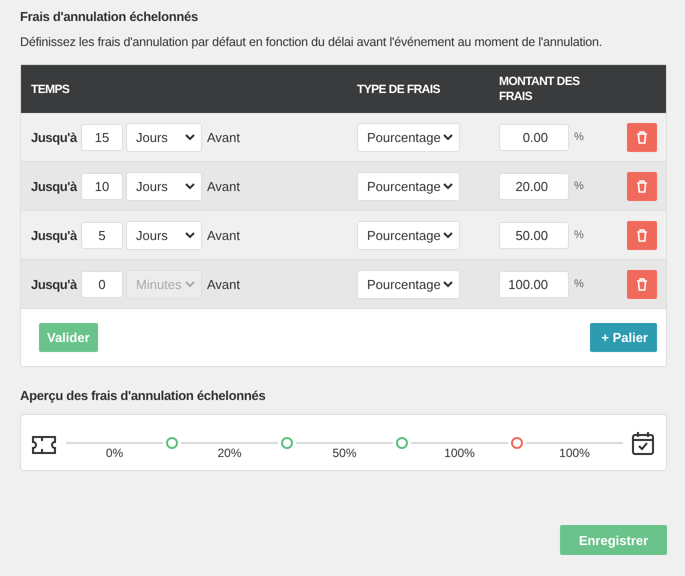 Image resolution: width=685 pixels, height=576 pixels. I want to click on amount-input: 100.00, so click(534, 284).